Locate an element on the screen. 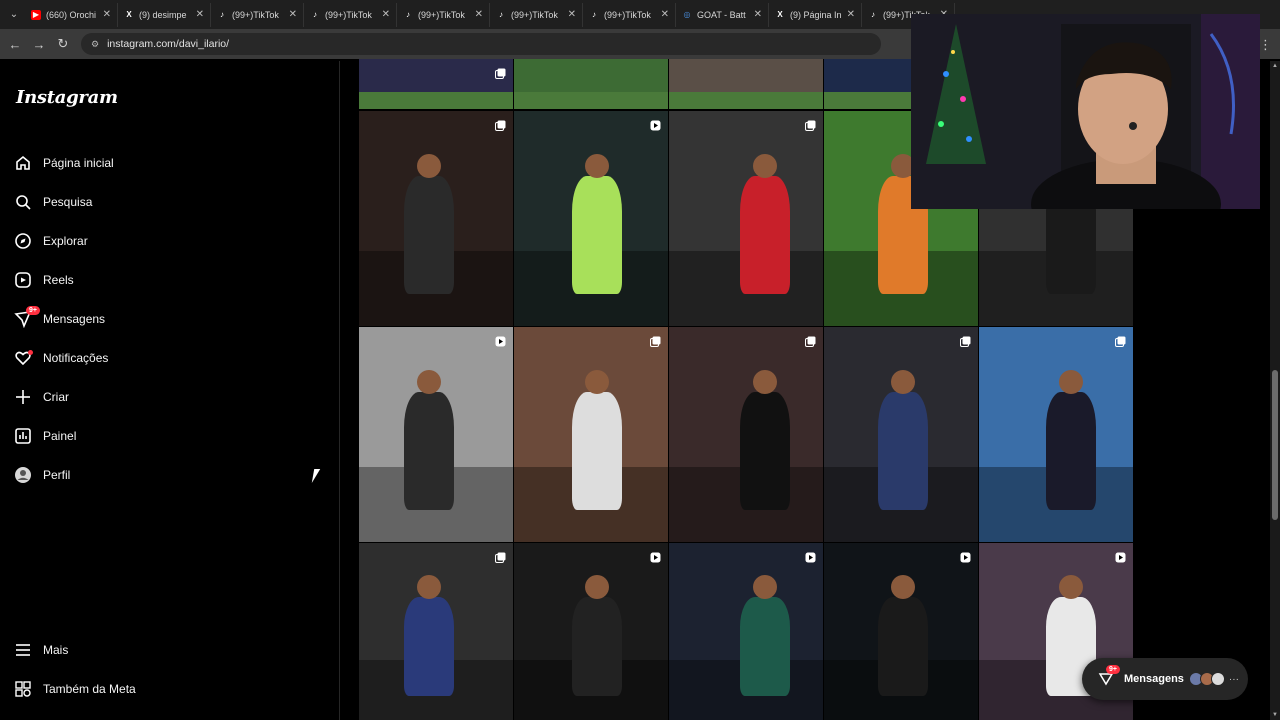 This screenshot has width=1280, height=720. tab-title: (9) Página In is located at coordinates (816, 14).